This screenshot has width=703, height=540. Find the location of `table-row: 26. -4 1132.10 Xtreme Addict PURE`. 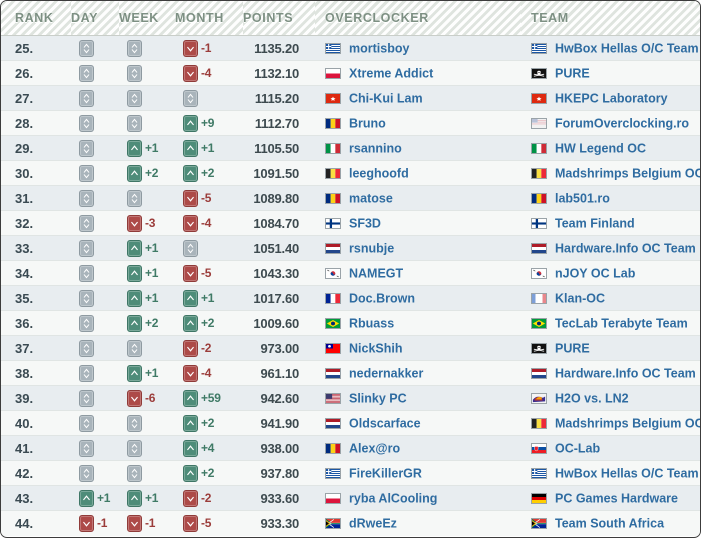

table-row: 26. -4 1132.10 Xtreme Addict PURE is located at coordinates (350, 73).